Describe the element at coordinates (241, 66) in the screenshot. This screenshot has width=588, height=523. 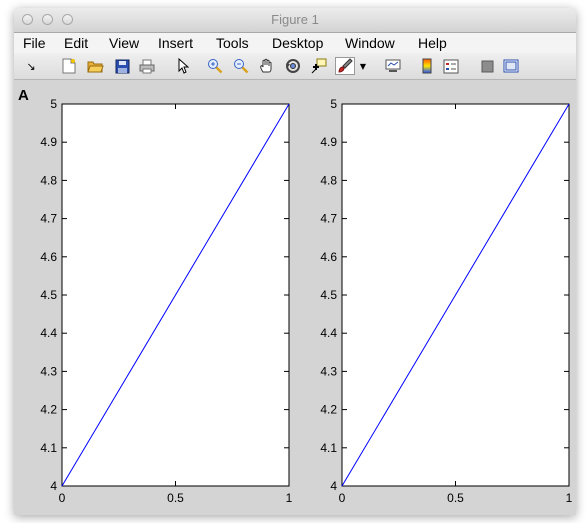
I see `zoom-out-icon` at that location.